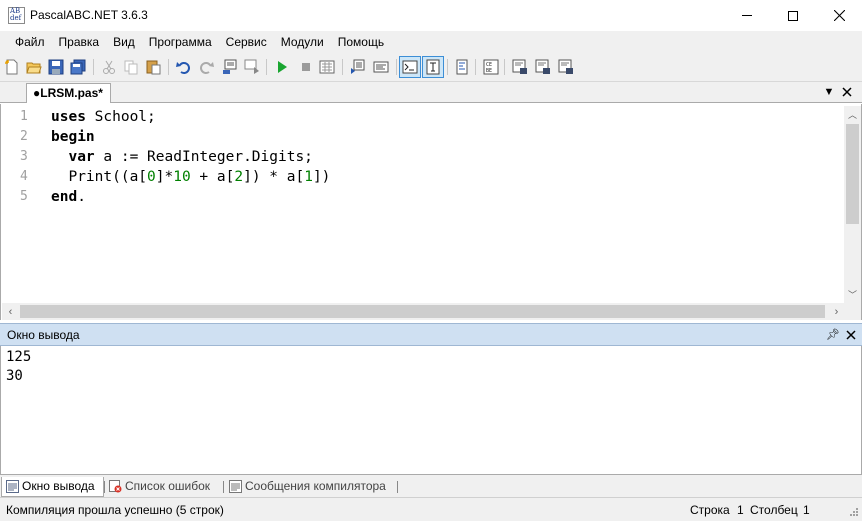 This screenshot has width=862, height=521. What do you see at coordinates (410, 67) in the screenshot?
I see `console-window-icon` at bounding box center [410, 67].